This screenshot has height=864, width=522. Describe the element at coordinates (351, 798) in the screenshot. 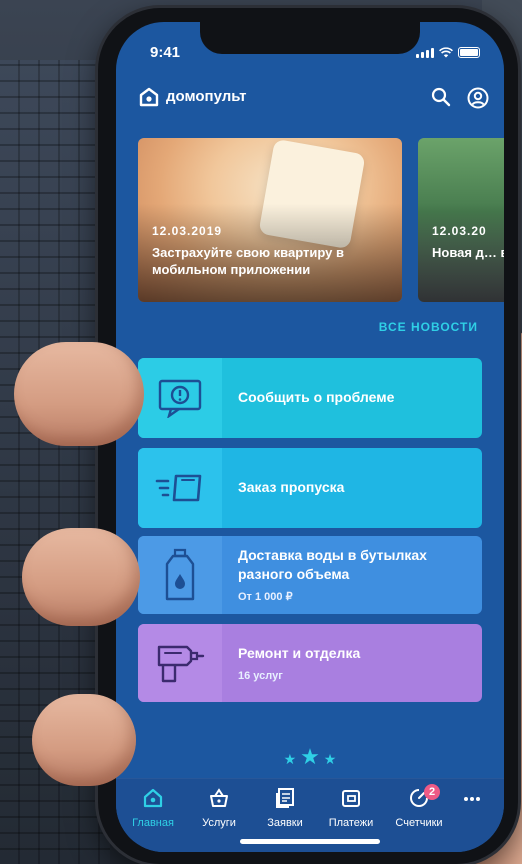

I see `wallet-icon` at that location.